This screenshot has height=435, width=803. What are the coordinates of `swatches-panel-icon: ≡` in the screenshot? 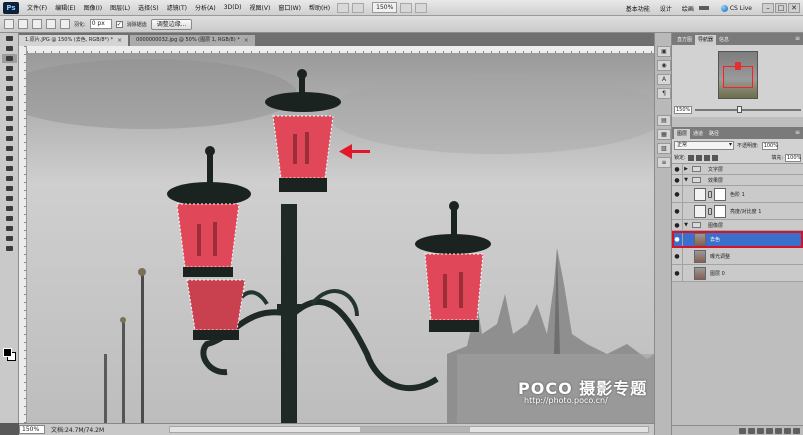 It's located at (664, 162).